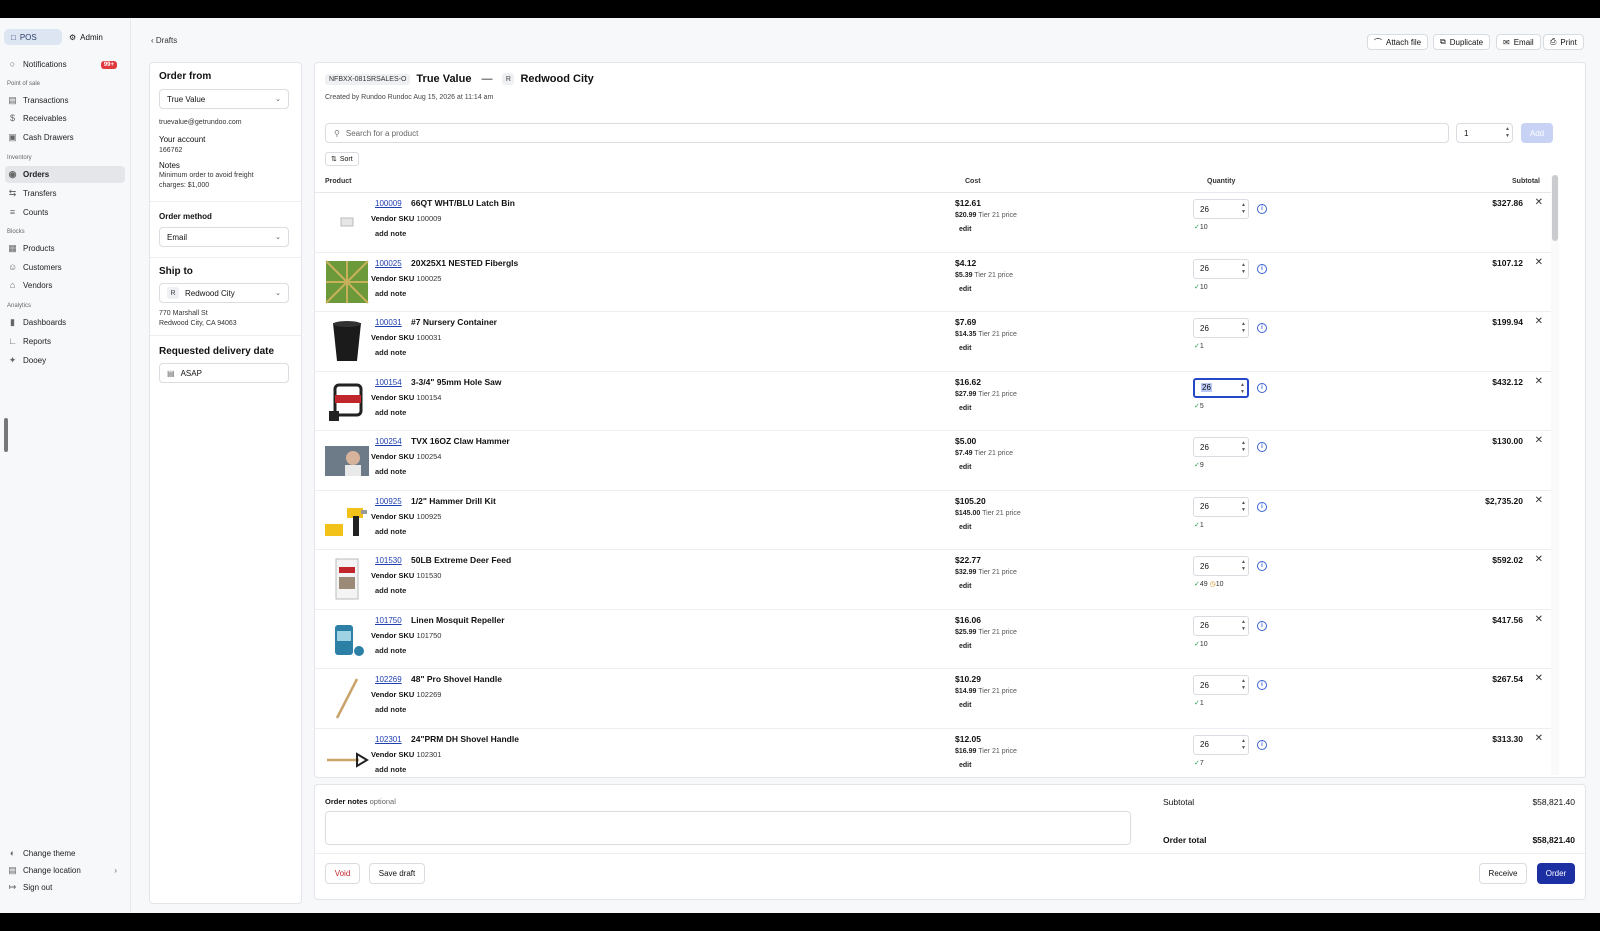 This screenshot has width=1600, height=931. Describe the element at coordinates (388, 739) in the screenshot. I see `product-sku-link: 102301` at that location.